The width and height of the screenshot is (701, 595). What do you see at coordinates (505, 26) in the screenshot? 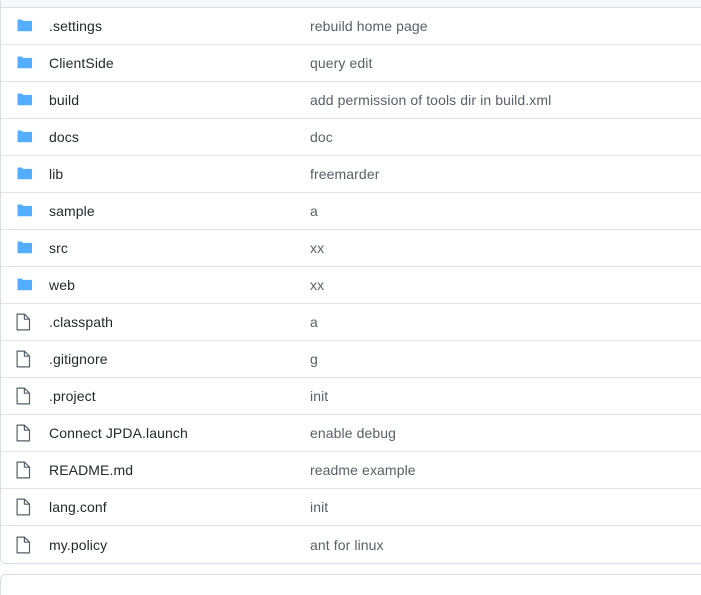
I see `commit-message-link: rebuild home page` at bounding box center [505, 26].